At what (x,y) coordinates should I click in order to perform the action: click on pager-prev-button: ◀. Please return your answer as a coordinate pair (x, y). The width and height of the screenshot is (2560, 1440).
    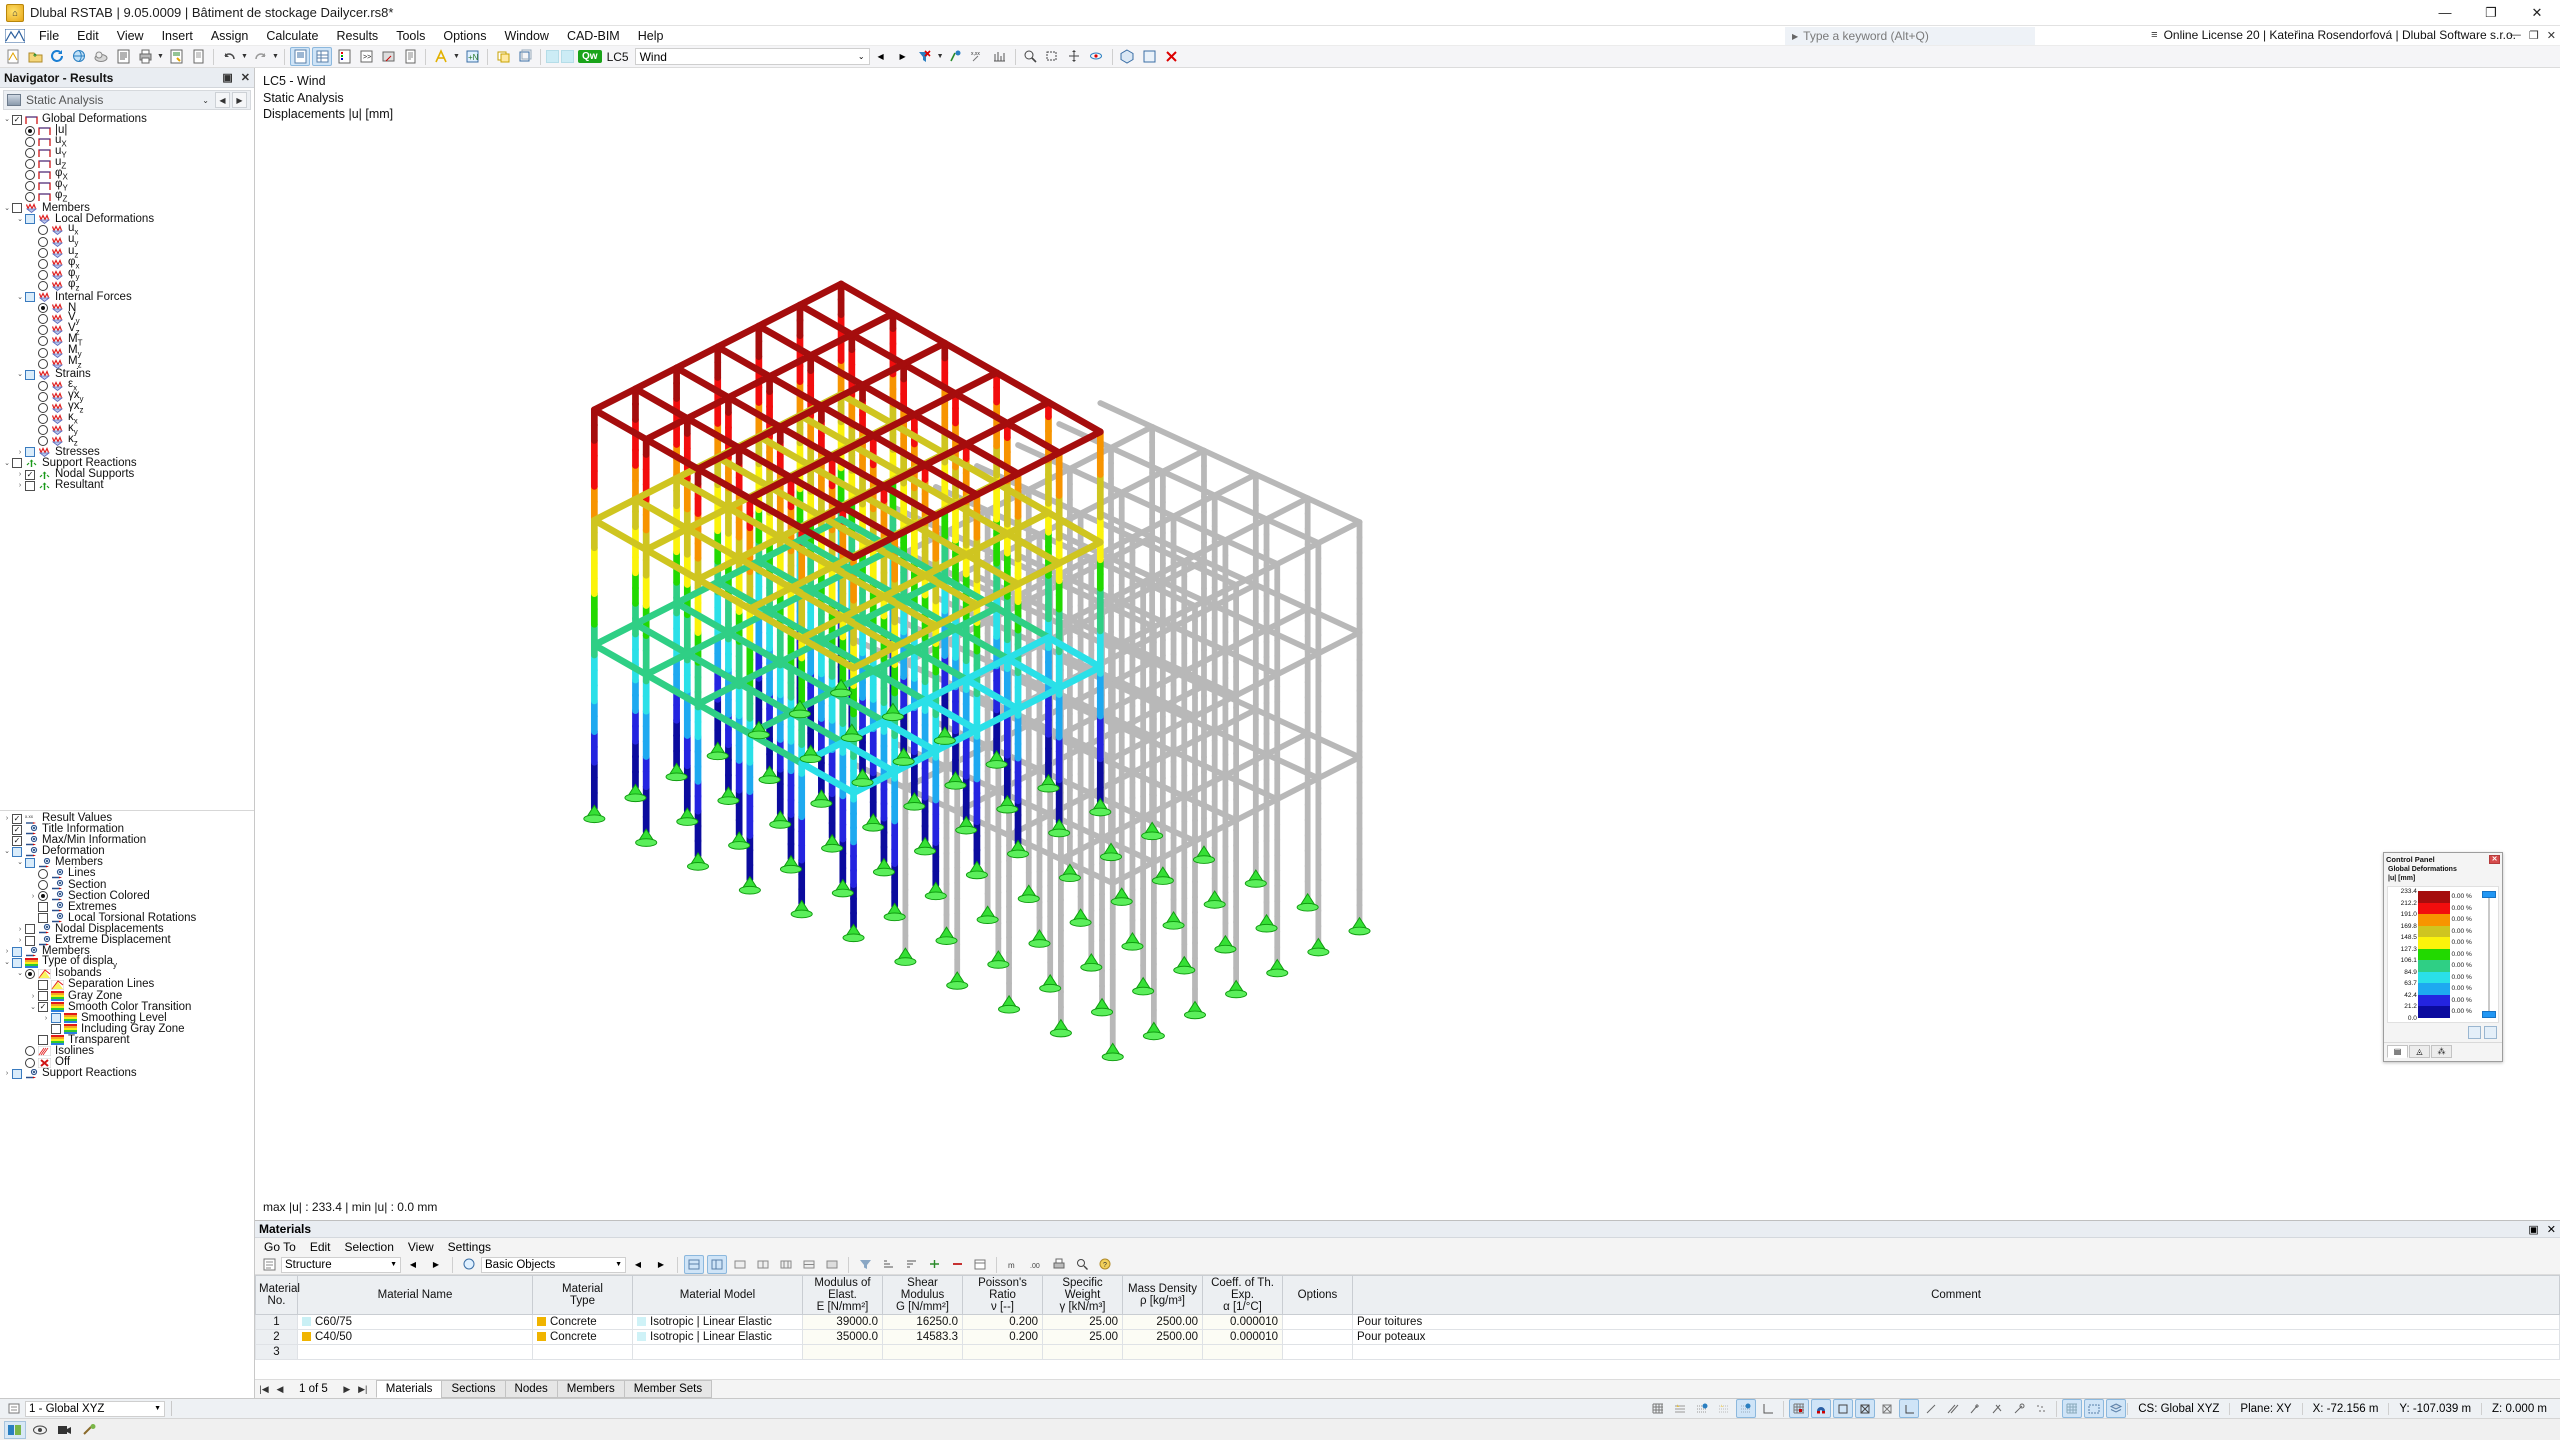
    Looking at the image, I should click on (280, 1389).